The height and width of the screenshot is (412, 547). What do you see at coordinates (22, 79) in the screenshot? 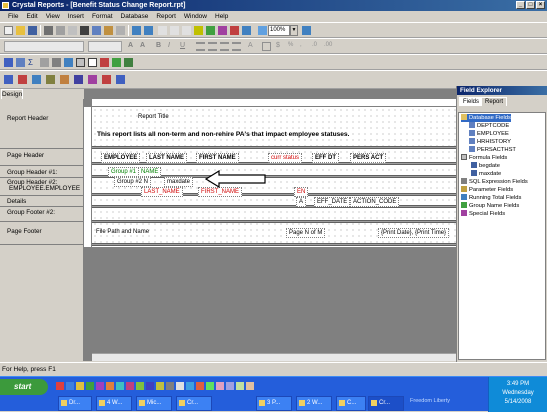
I see `format-expert-icon` at bounding box center [22, 79].